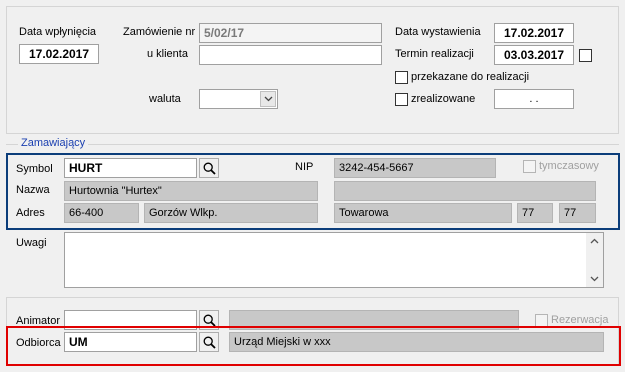 The width and height of the screenshot is (625, 372). Describe the element at coordinates (465, 191) in the screenshot. I see `name2-field` at that location.